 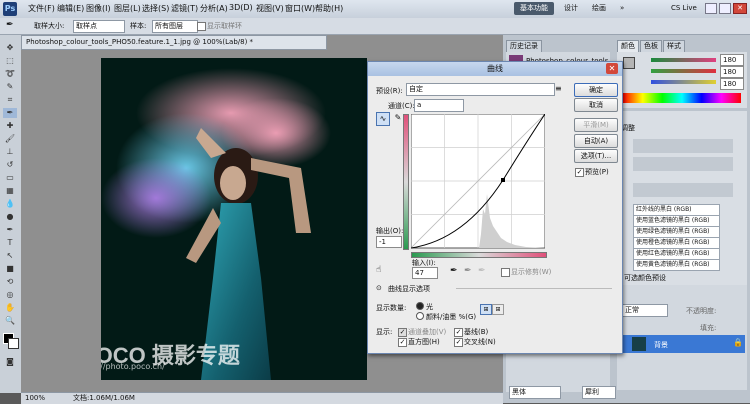 What do you see at coordinates (478, 182) in the screenshot?
I see `curve-graph` at bounding box center [478, 182].